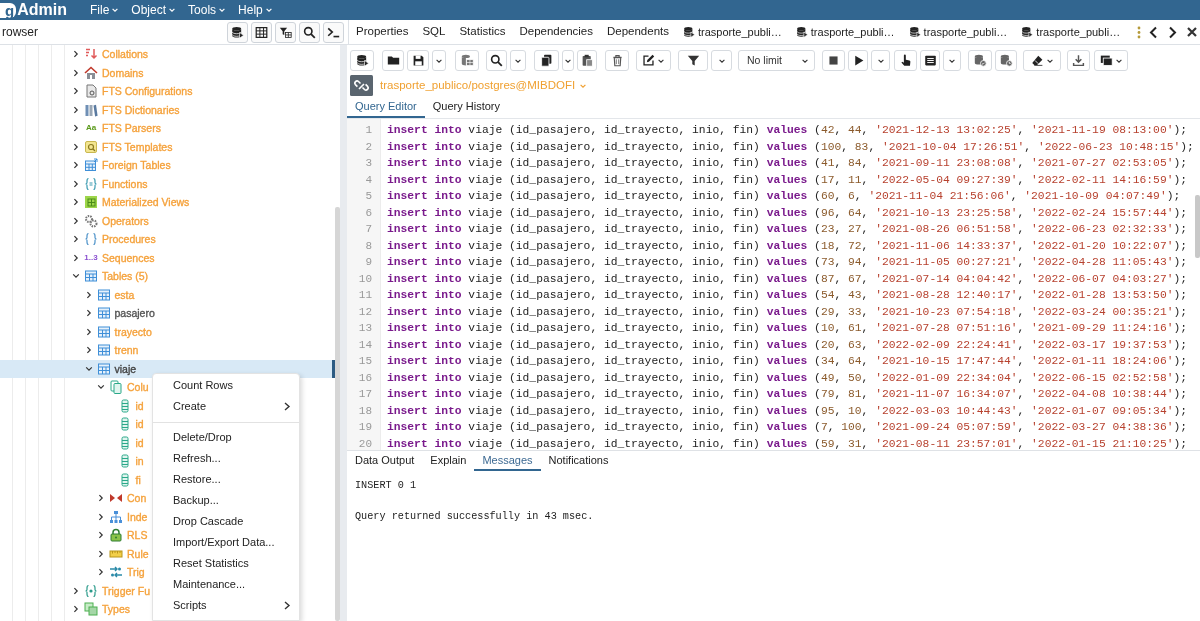 The height and width of the screenshot is (621, 1200). What do you see at coordinates (226, 385) in the screenshot?
I see `menu-item: Count Rows` at bounding box center [226, 385].